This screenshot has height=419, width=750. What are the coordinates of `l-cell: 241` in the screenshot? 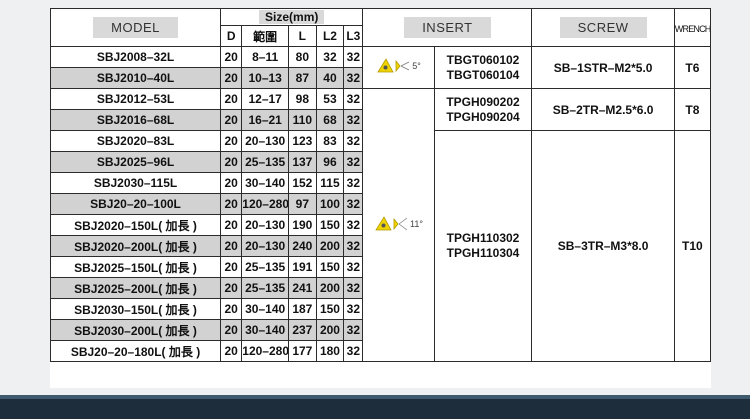 It's located at (302, 288).